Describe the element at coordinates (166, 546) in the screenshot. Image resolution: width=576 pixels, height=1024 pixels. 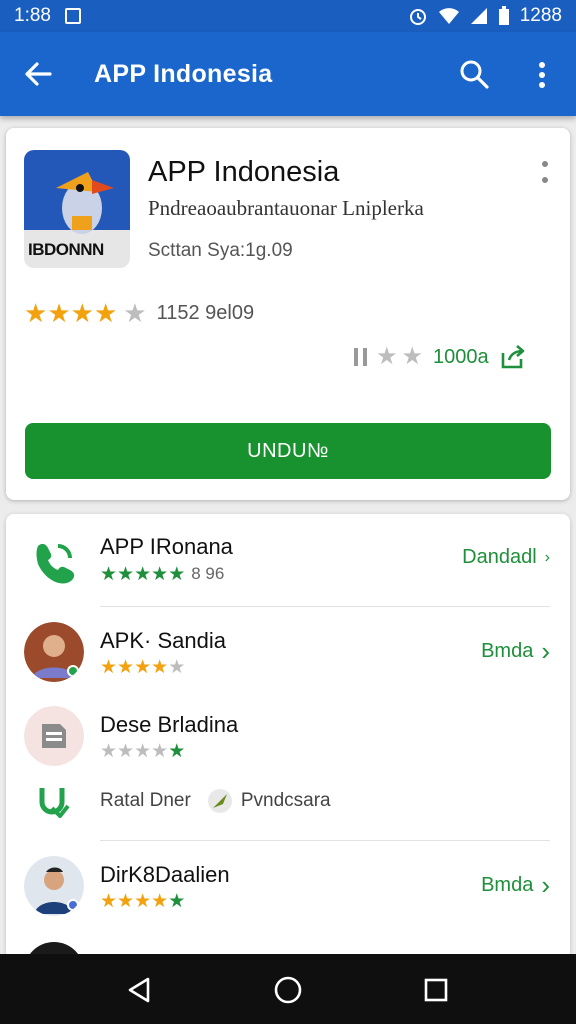
I see `related-app-name: APP IRonana` at that location.